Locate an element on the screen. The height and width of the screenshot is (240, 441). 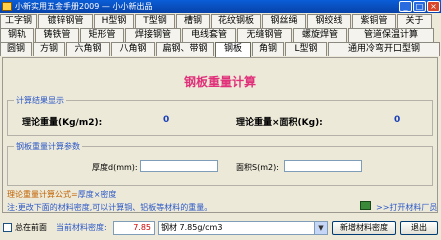
tab-row-3: 圆钢 方钢 六角钢 八角钢 扁钢、带钢 钢板 角钢 L型钢 通用冷弯开口型钢 is located at coordinates (220, 49).